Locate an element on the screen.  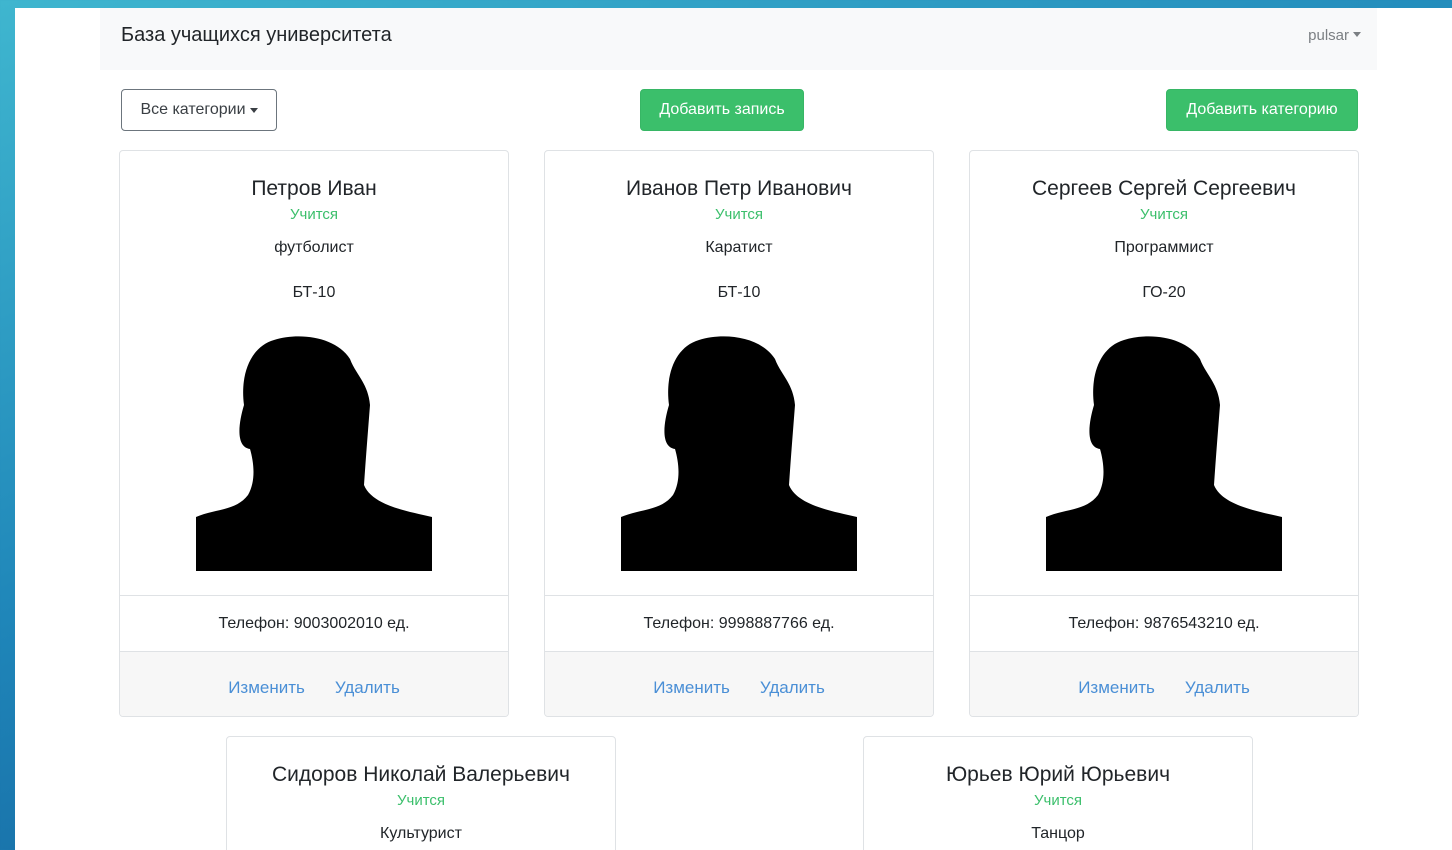
user-dropdown: pulsar is located at coordinates (1334, 35).